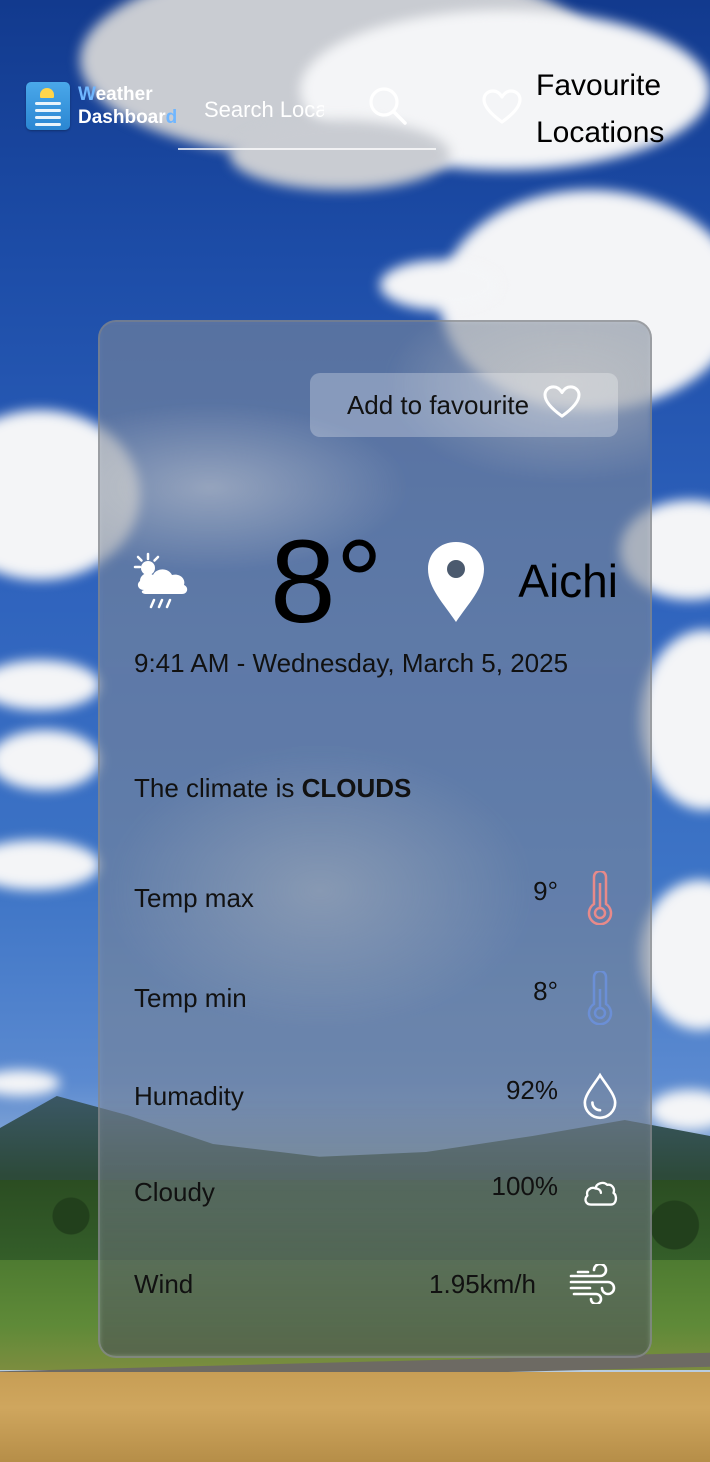 The image size is (710, 1462). Describe the element at coordinates (568, 581) in the screenshot. I see `city-name: Aichi` at that location.